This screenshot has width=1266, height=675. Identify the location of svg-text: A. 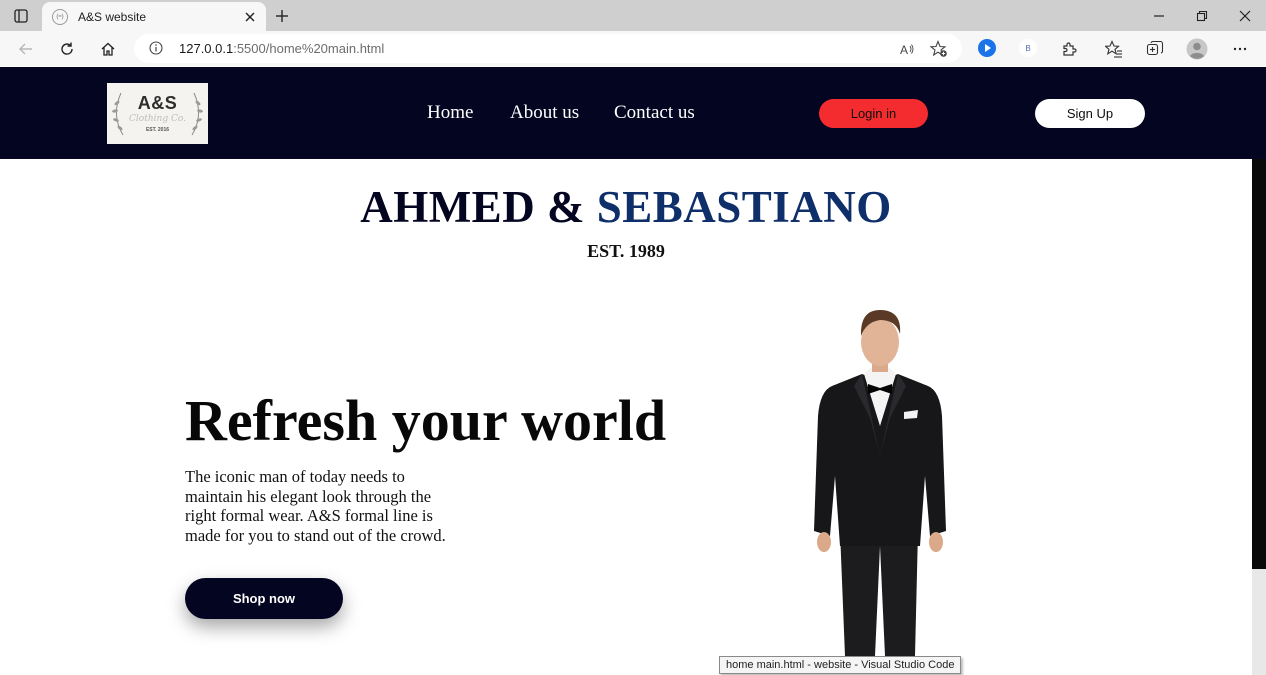
(904, 50).